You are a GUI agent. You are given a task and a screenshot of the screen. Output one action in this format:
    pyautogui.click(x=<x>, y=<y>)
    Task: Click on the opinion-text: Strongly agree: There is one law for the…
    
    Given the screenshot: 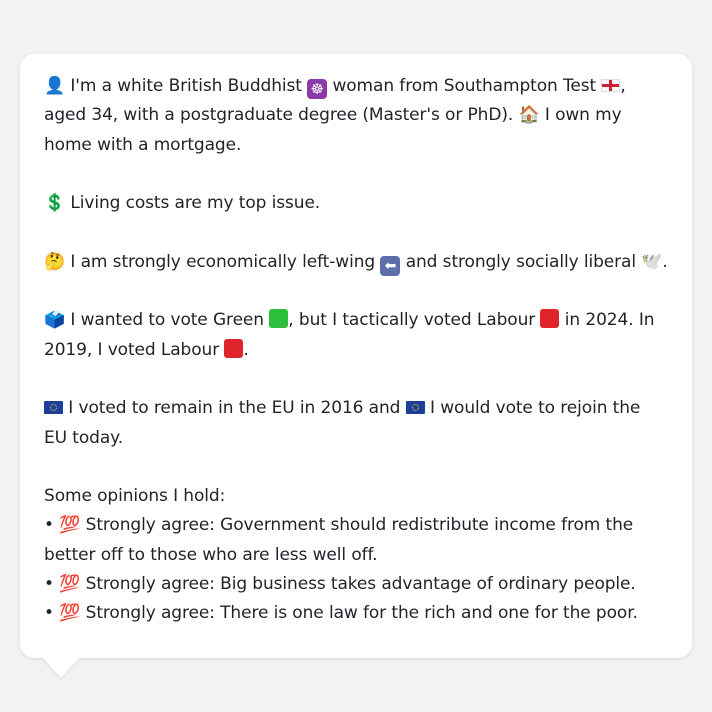 What is the action you would take?
    pyautogui.click(x=359, y=613)
    